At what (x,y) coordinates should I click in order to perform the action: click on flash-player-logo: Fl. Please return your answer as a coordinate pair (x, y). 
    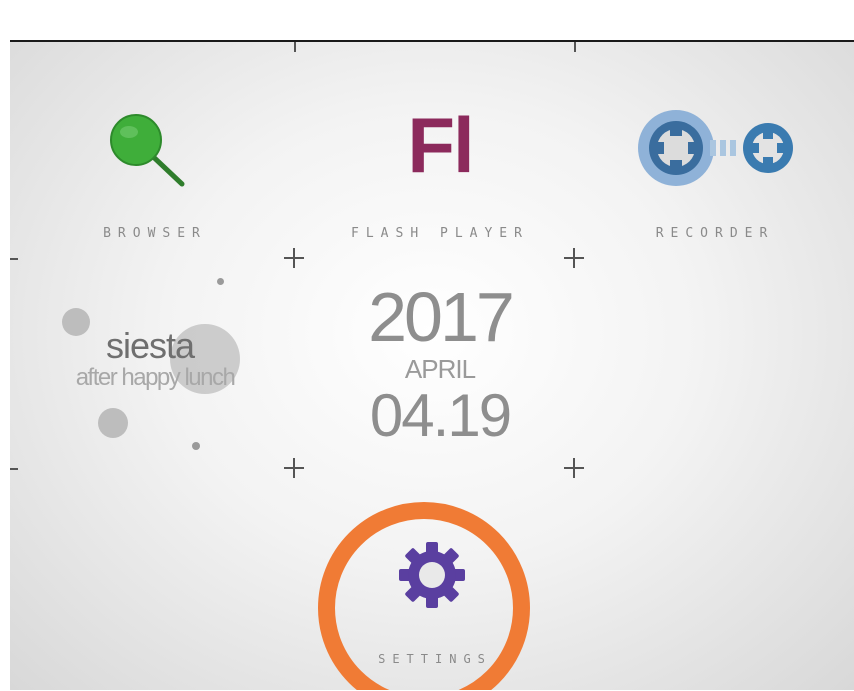
    Looking at the image, I should click on (440, 145).